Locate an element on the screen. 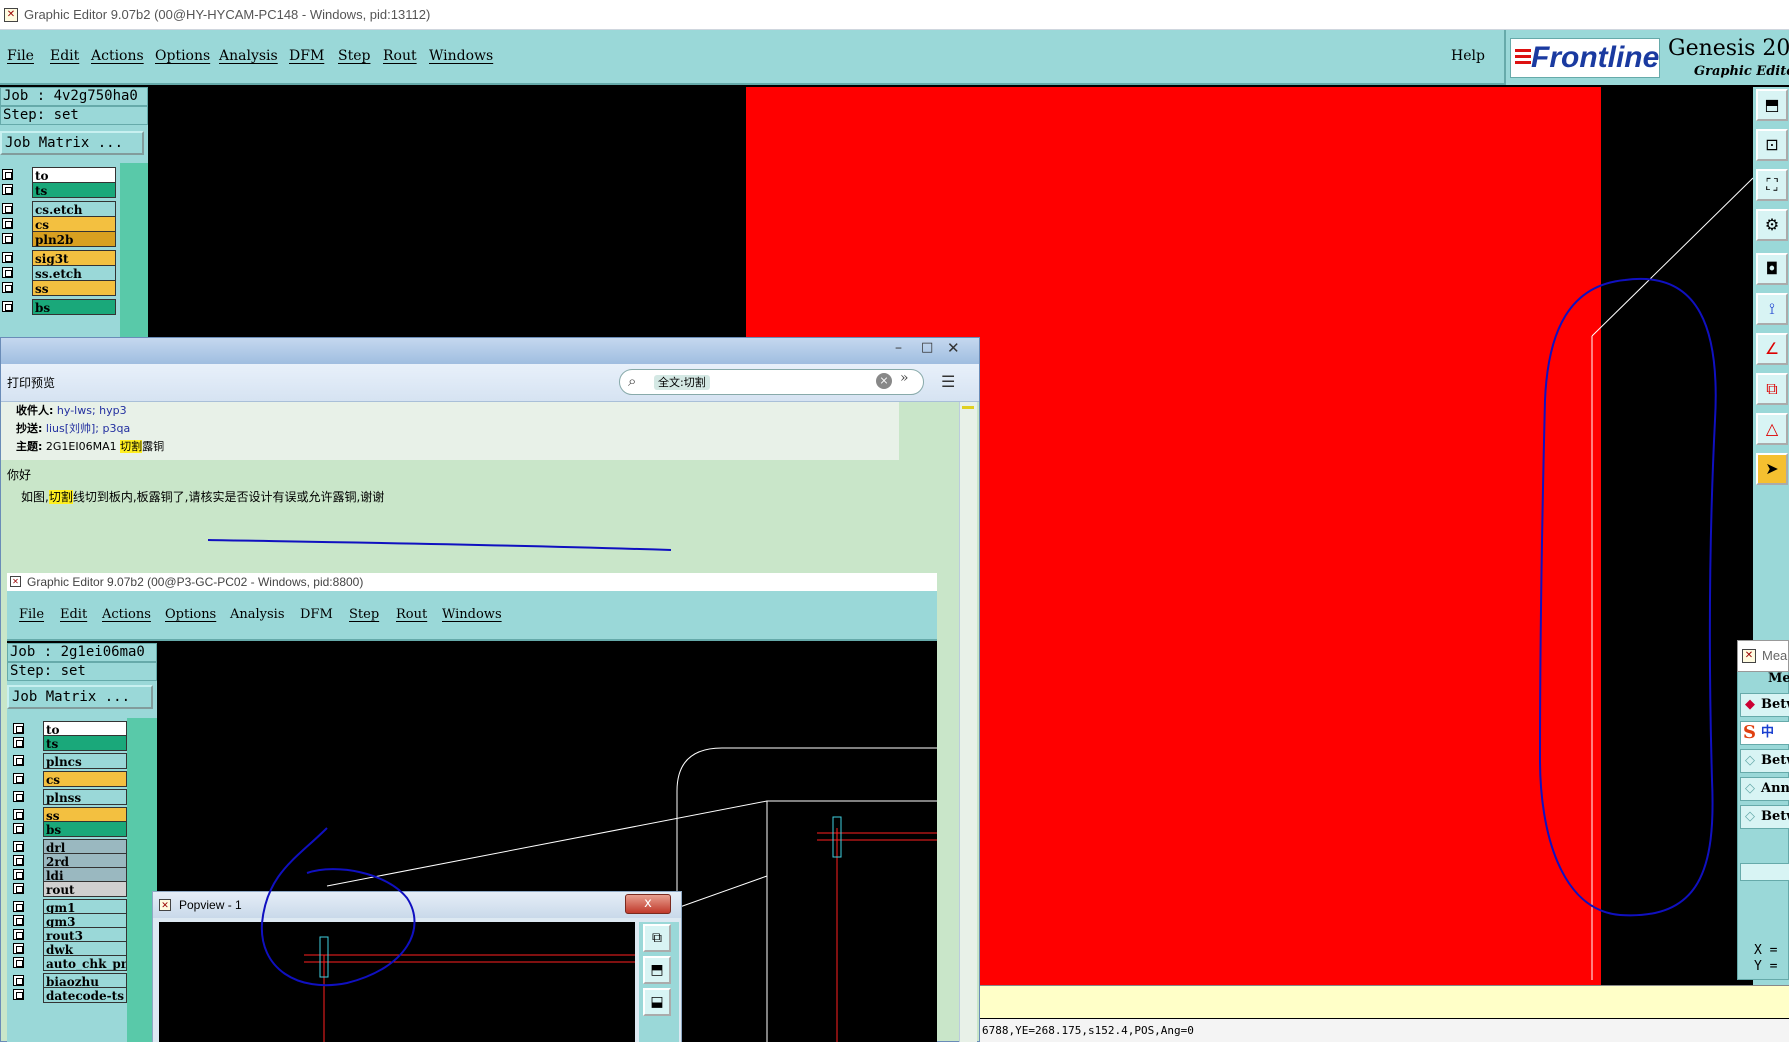 The height and width of the screenshot is (1042, 1789). measure-item-4: ◇Betw is located at coordinates (1764, 817).